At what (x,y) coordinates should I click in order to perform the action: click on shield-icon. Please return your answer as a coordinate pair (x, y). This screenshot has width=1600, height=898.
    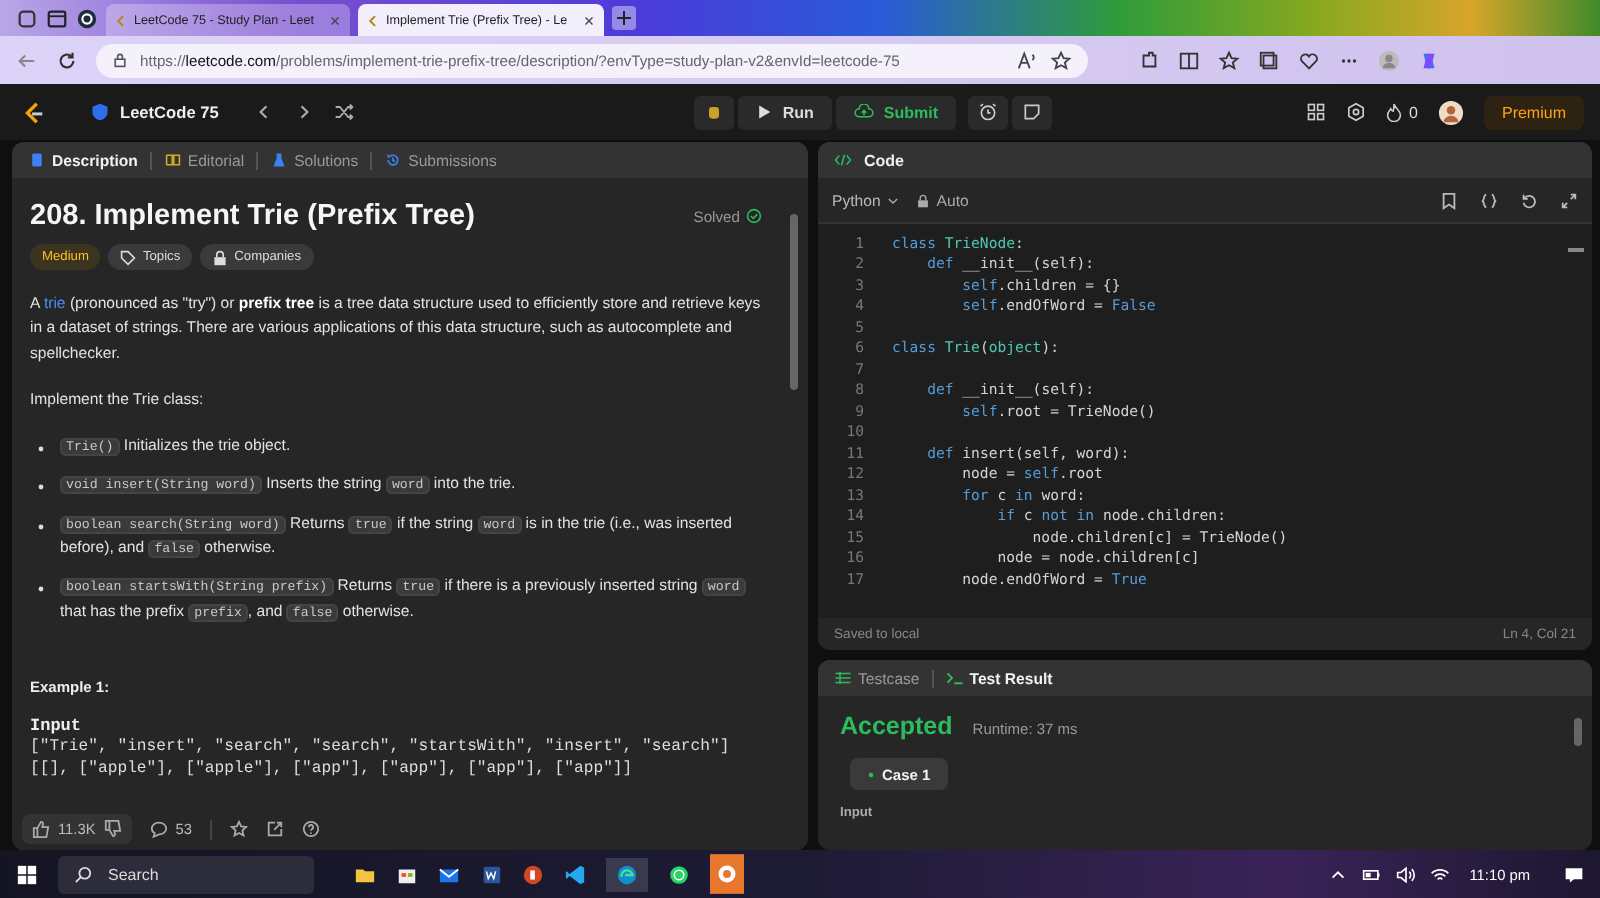
    Looking at the image, I should click on (100, 112).